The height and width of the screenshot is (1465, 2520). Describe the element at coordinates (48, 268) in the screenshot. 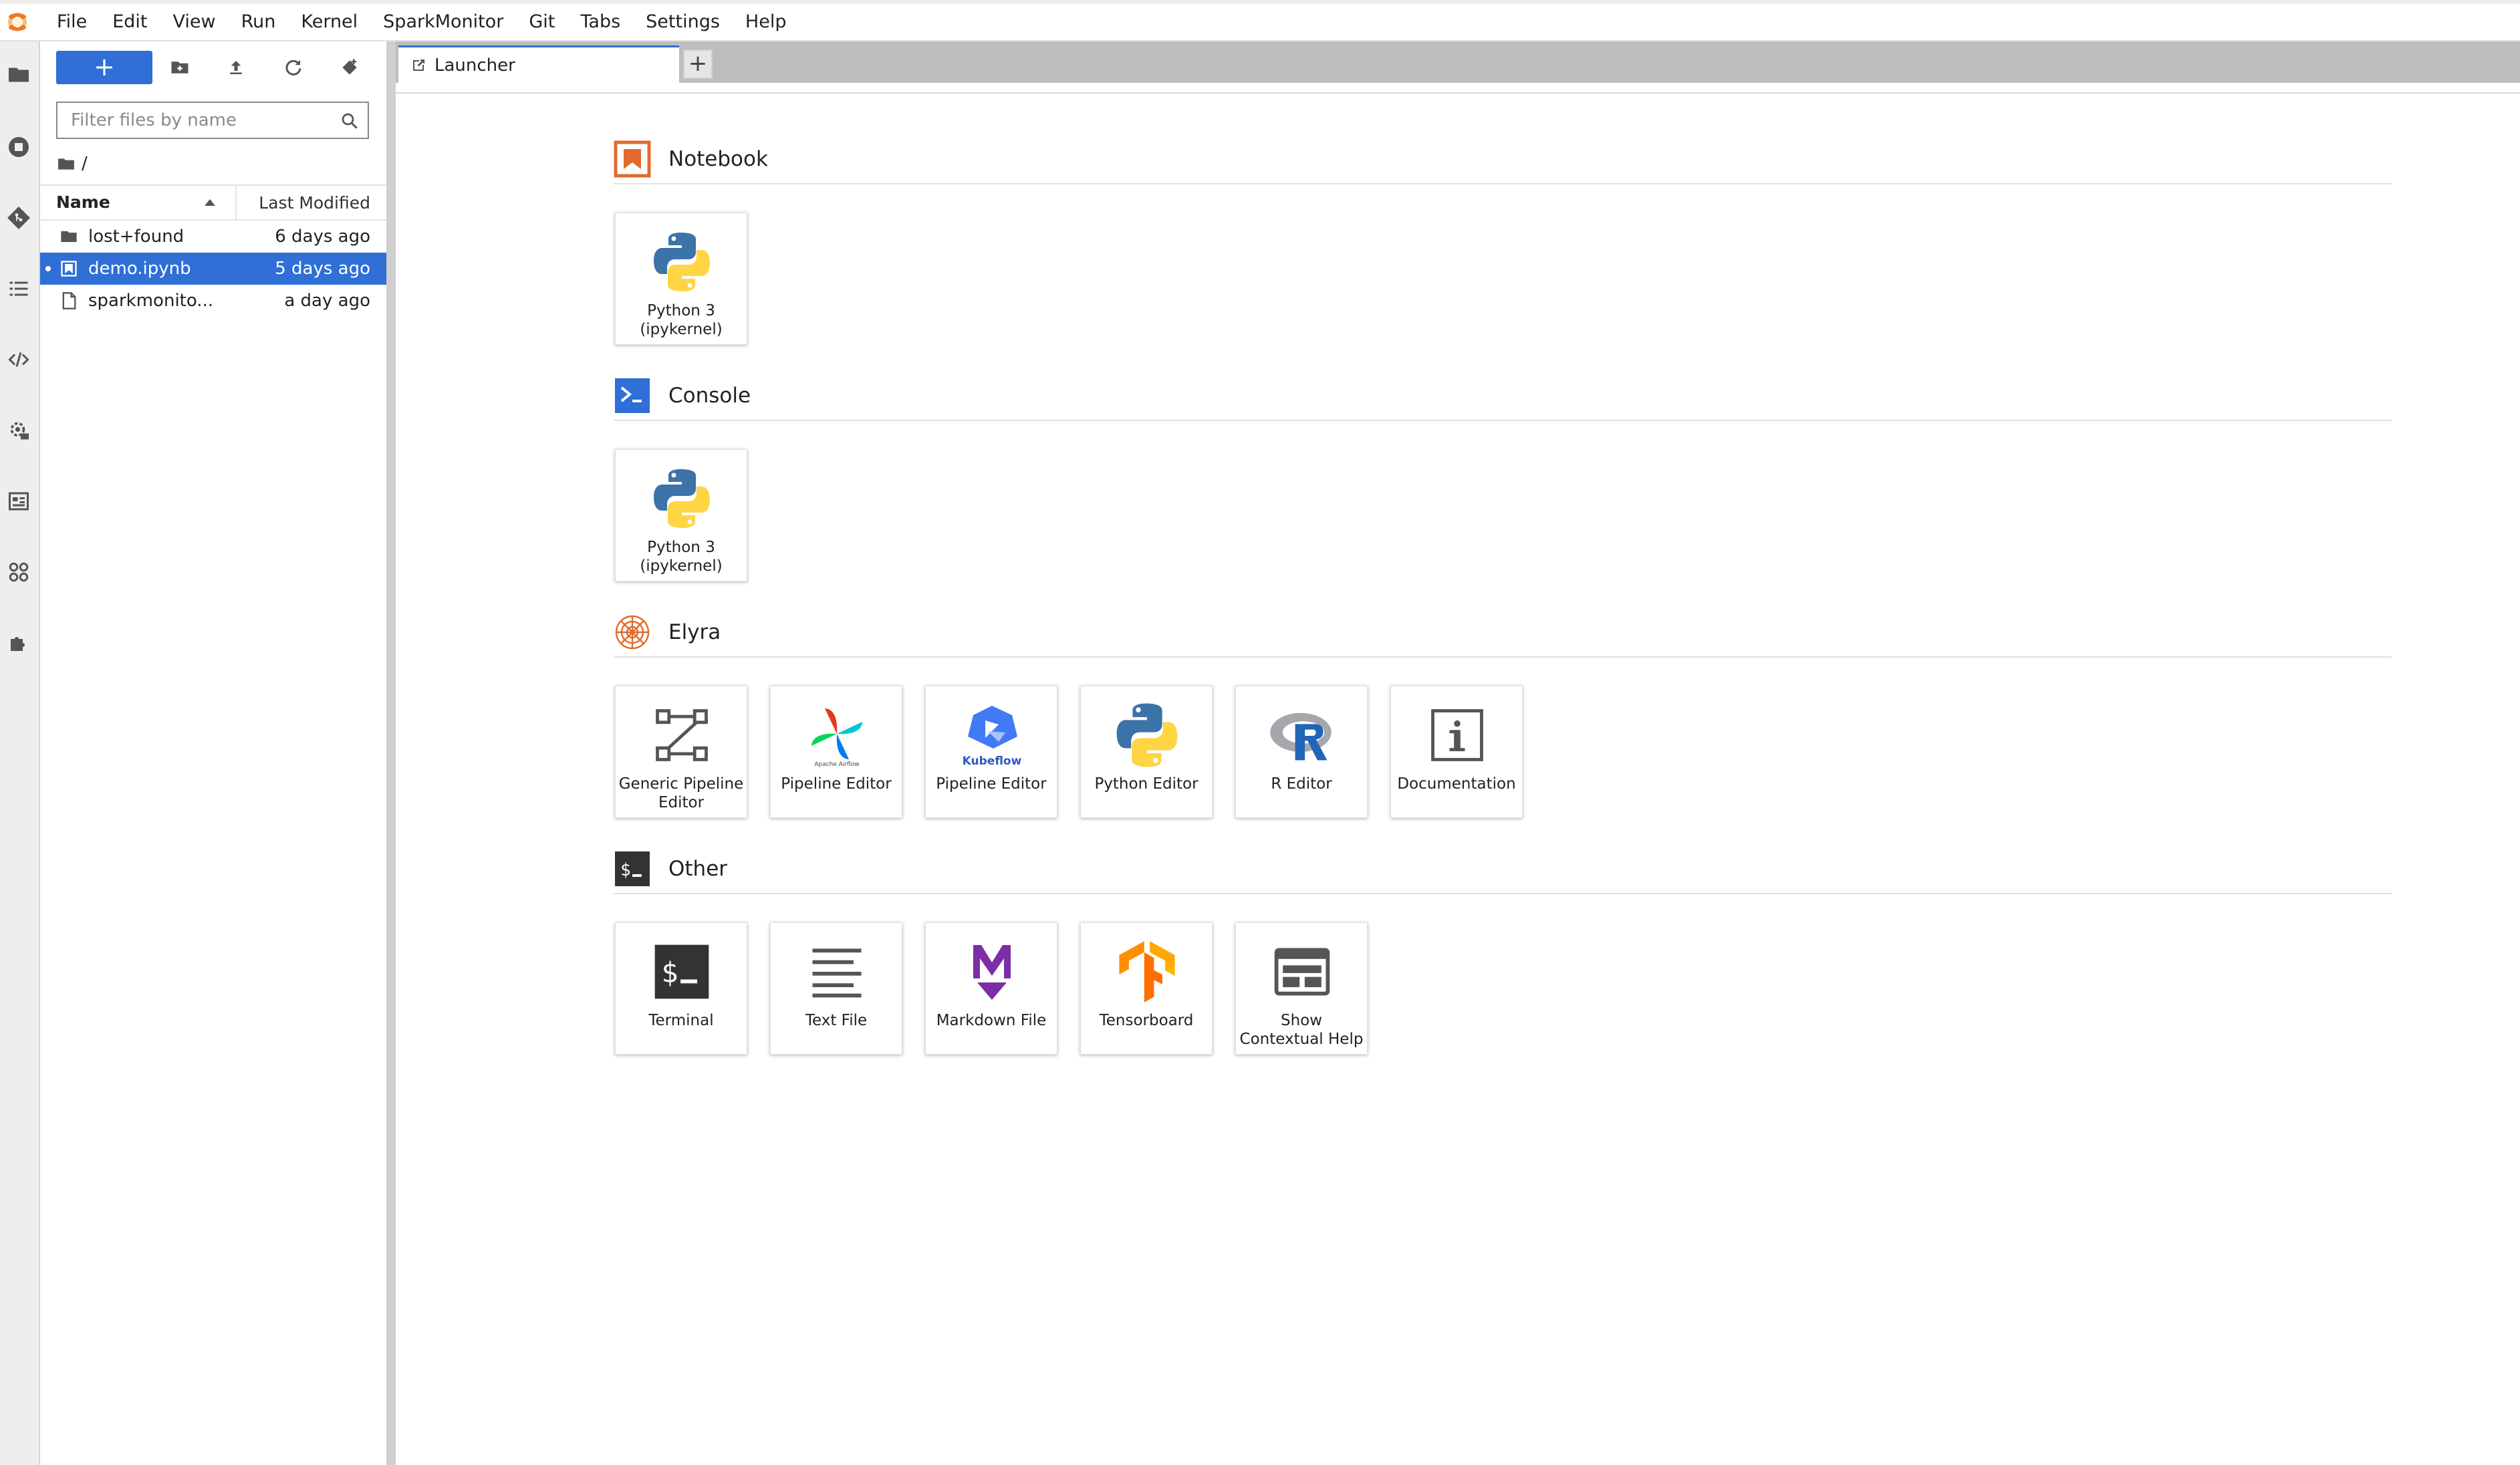

I see `running-indicator-icon` at that location.